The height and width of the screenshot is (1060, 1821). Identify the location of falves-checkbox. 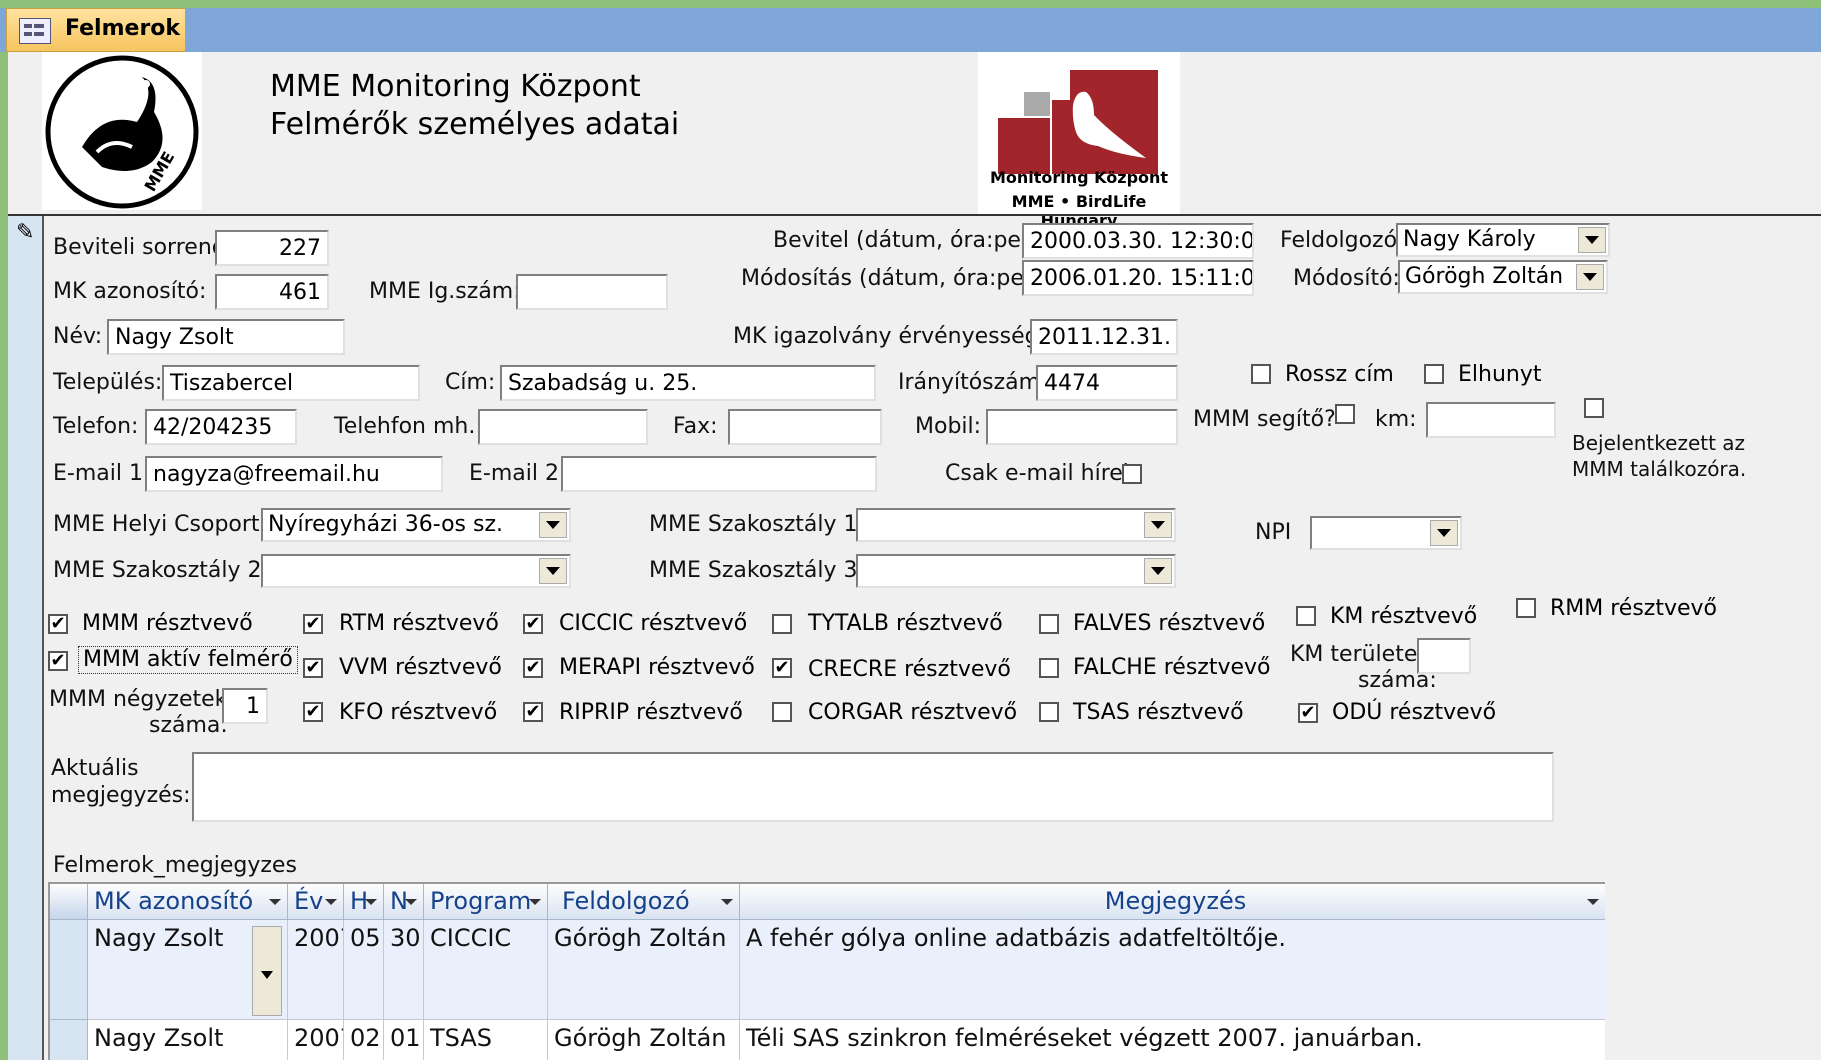
(1049, 624).